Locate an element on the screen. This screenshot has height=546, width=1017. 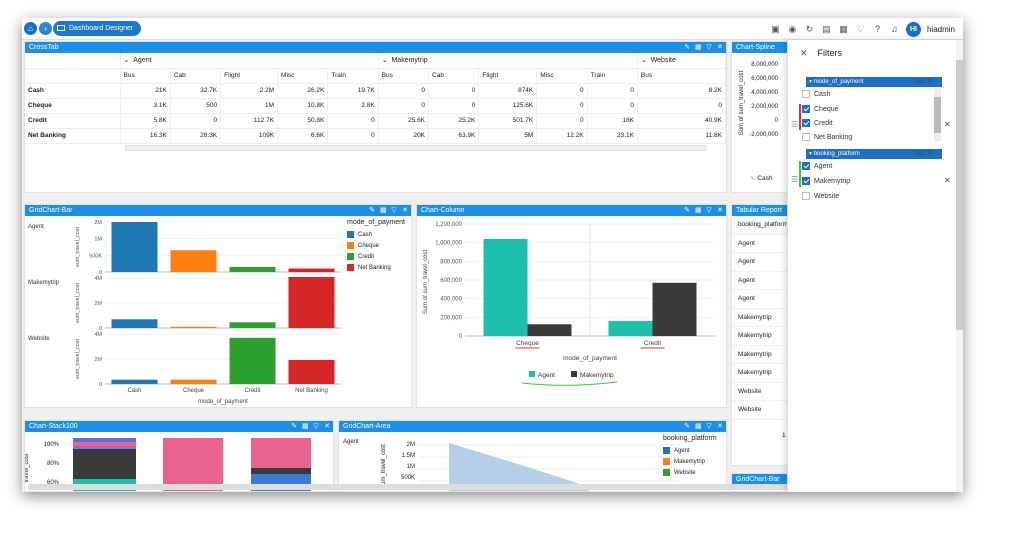
filter-option: Cash is located at coordinates (816, 94).